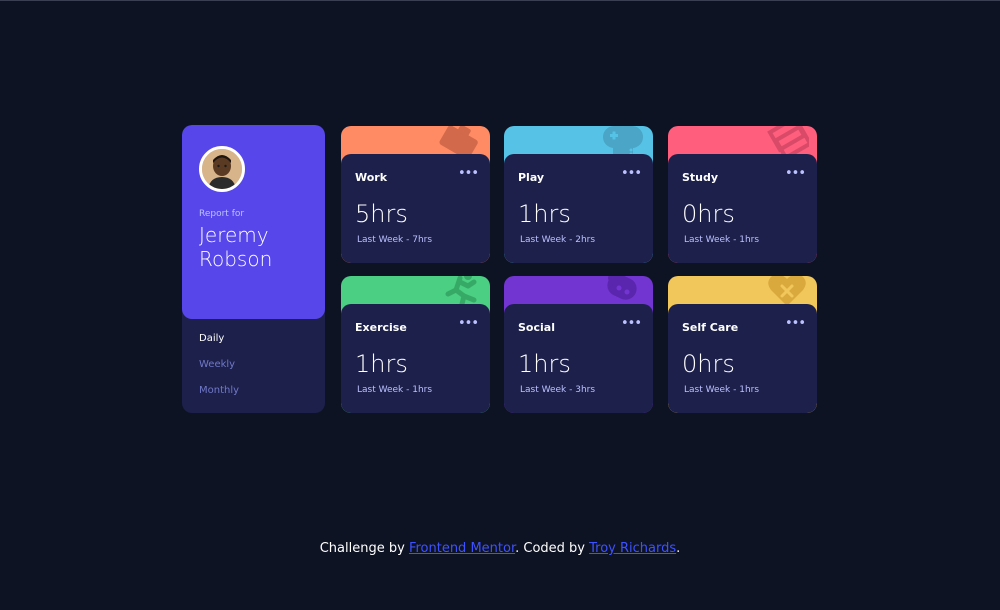 Image resolution: width=1000 pixels, height=610 pixels. I want to click on activity-previous: Last Week - 3hrs, so click(558, 390).